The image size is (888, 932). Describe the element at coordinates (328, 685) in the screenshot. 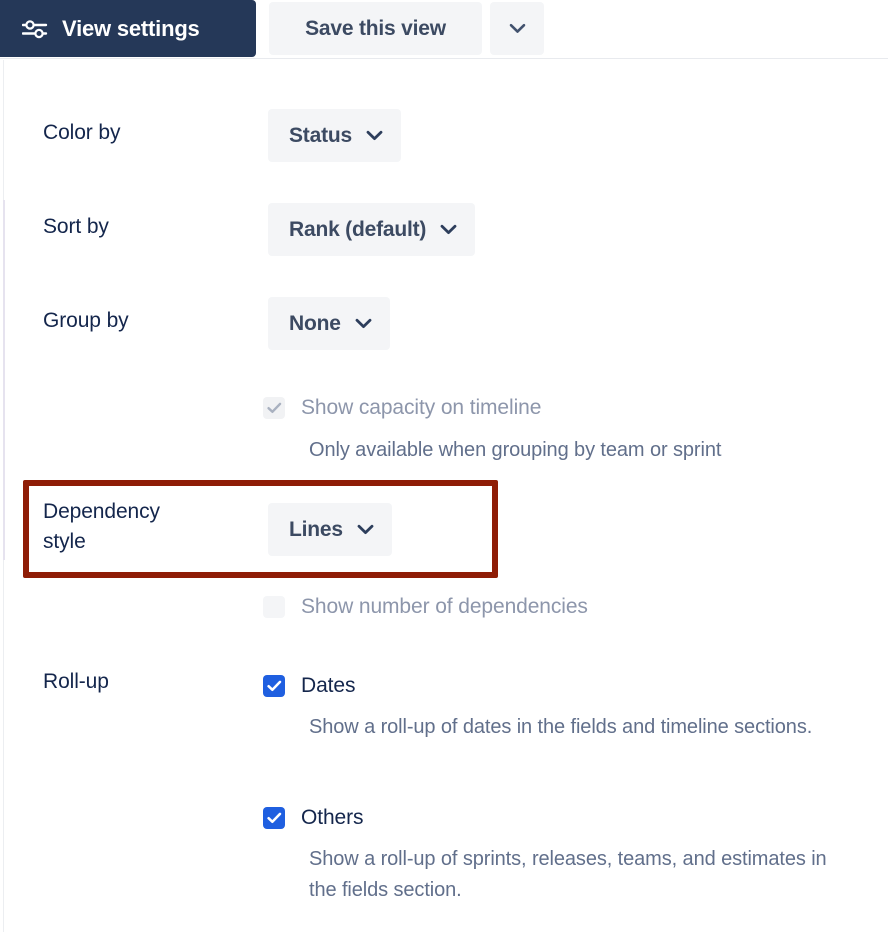

I see `rollup-dates-label: Dates` at that location.